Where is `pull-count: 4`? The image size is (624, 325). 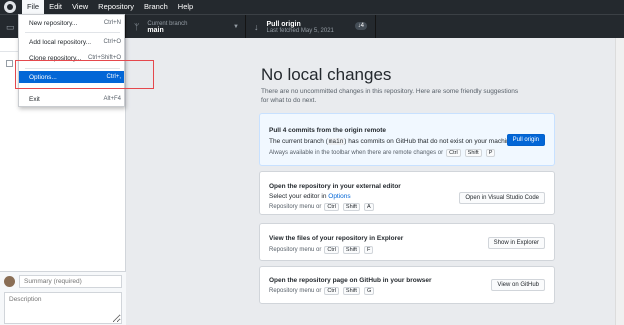
pull-count: 4 is located at coordinates (362, 26).